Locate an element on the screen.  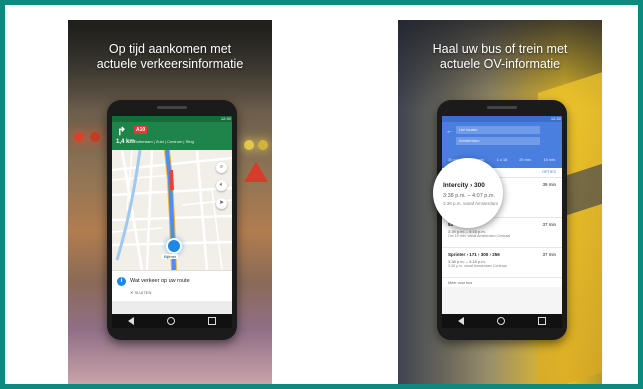
dismiss-button: ✕ SLUITEN is located at coordinates (140, 292).